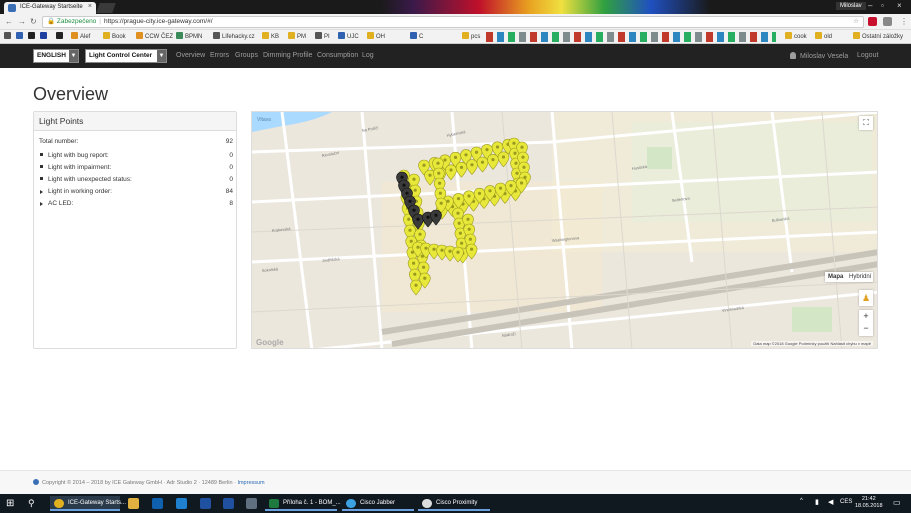 This screenshot has height=513, width=911. Describe the element at coordinates (80, 37) in the screenshot. I see `bookmark-alef: Alef` at that location.